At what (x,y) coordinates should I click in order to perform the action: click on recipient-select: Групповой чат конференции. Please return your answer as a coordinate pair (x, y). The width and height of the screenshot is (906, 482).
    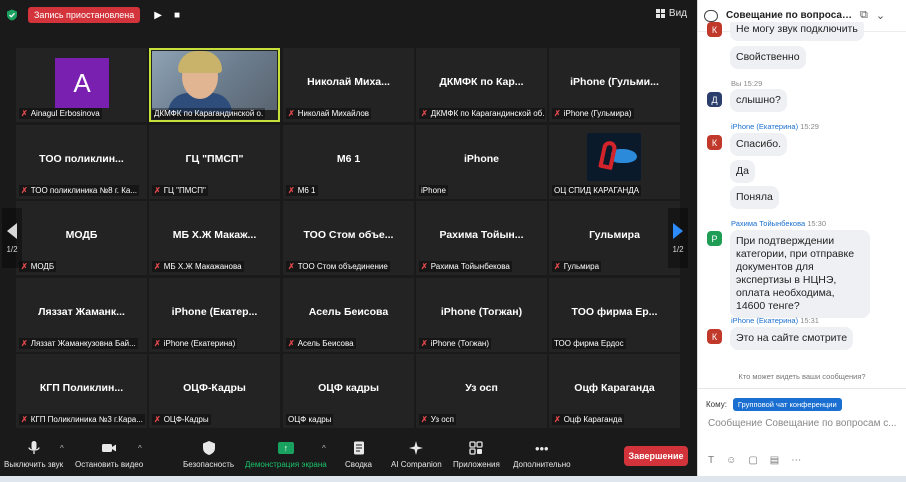
    Looking at the image, I should click on (787, 404).